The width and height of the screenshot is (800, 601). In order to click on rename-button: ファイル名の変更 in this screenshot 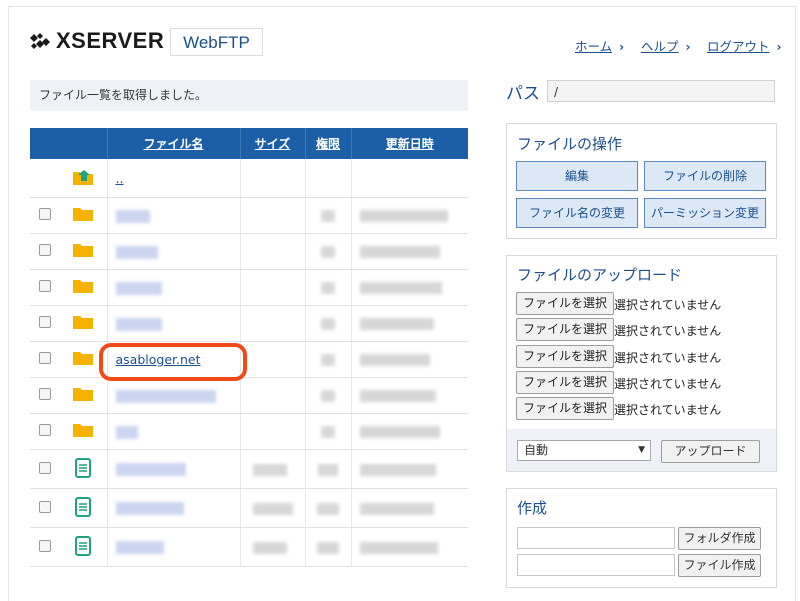, I will do `click(577, 213)`.